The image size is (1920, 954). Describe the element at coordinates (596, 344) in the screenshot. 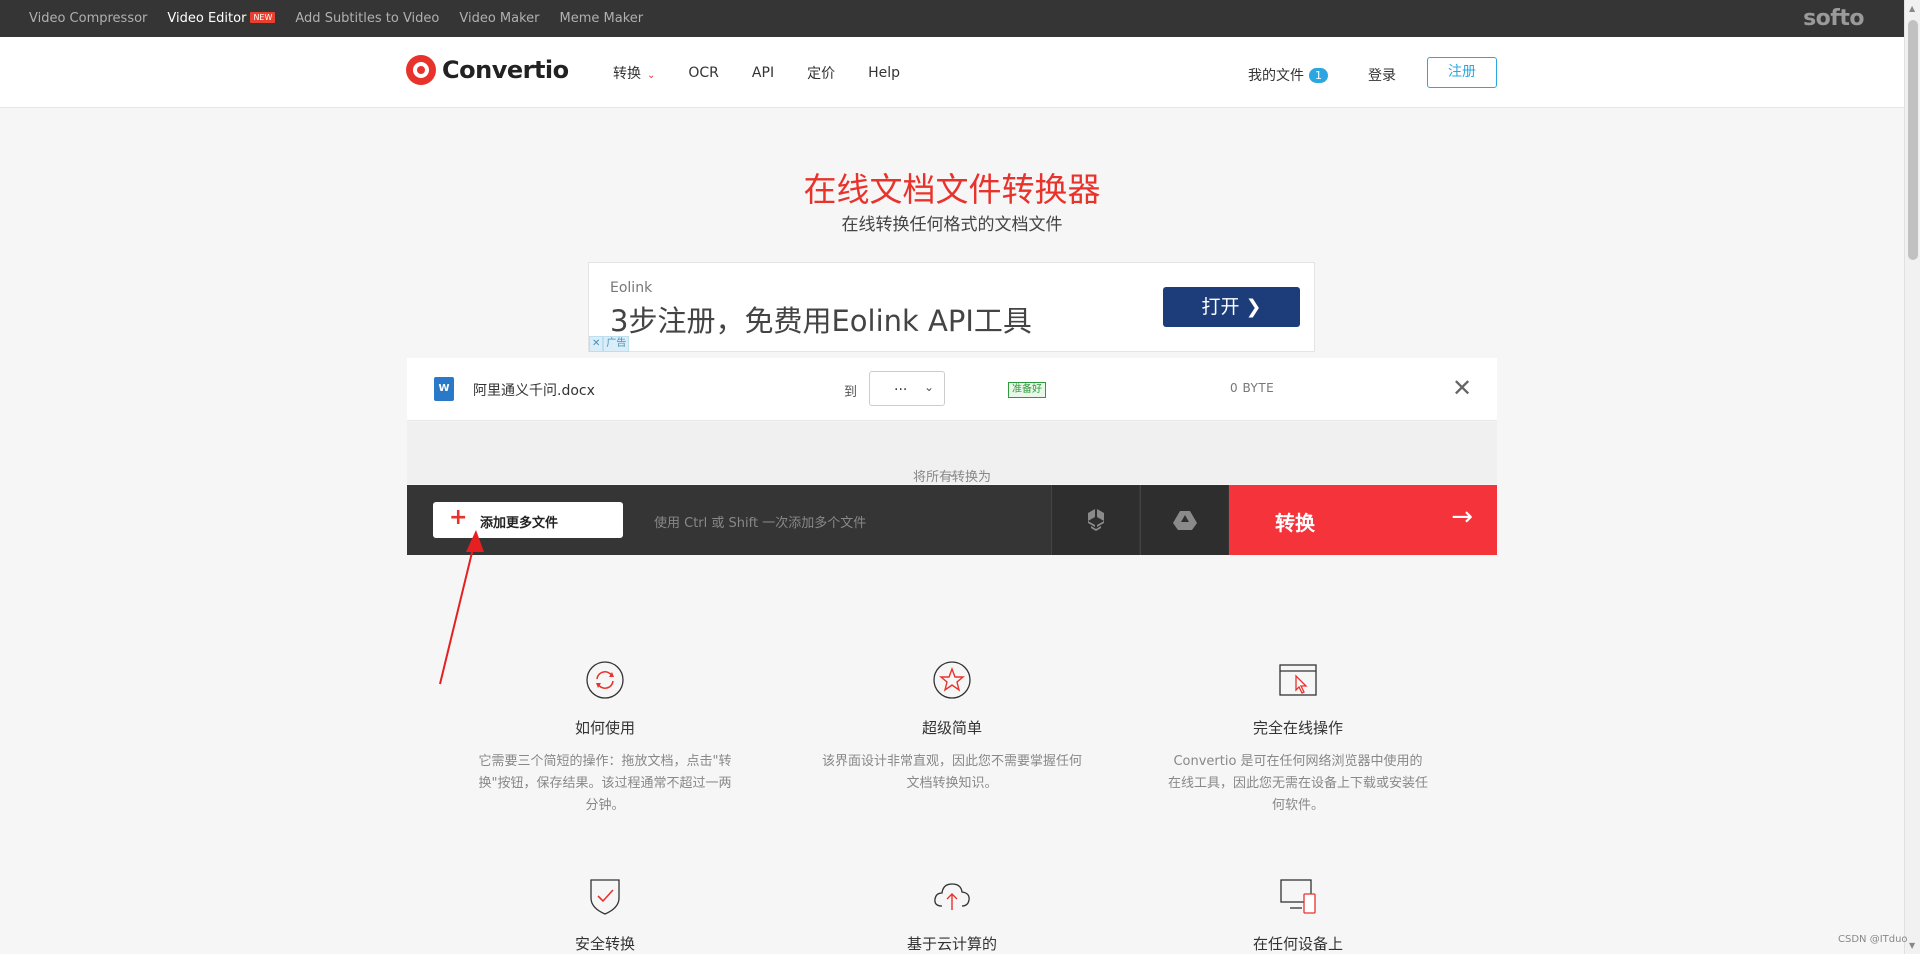

I see `ad-close-icon: ✕` at that location.